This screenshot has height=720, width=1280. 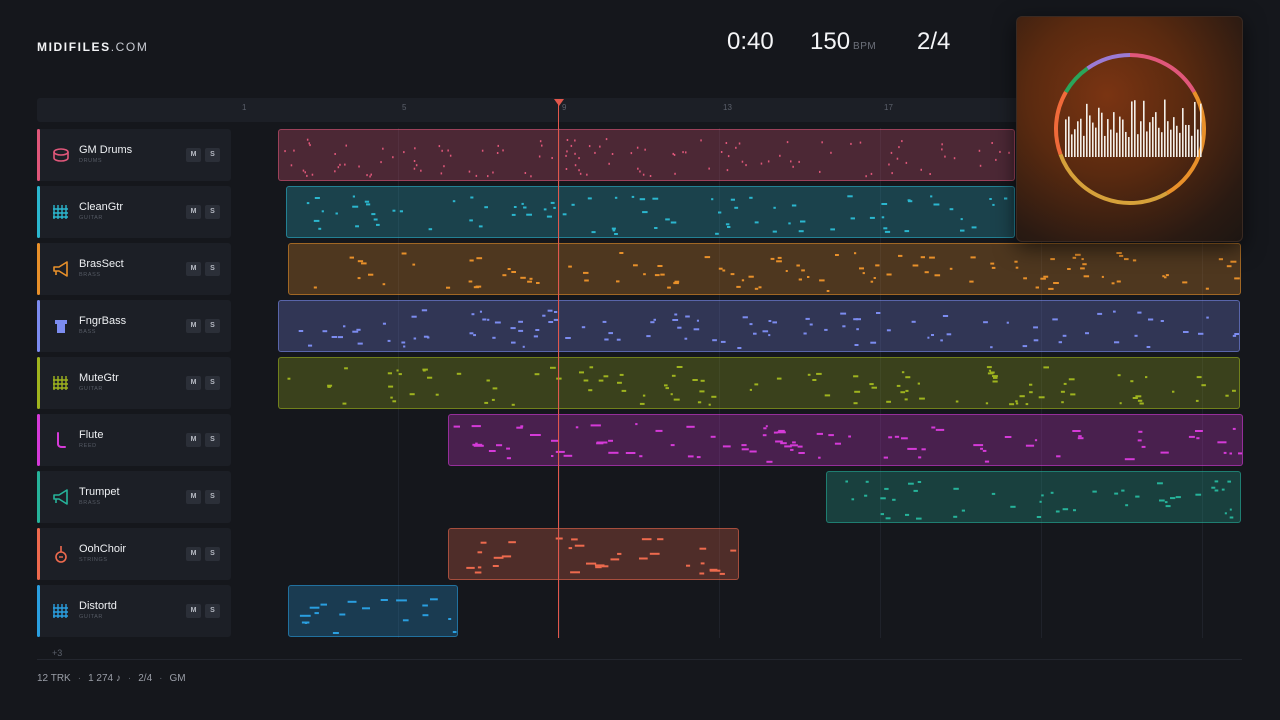 I want to click on track-header-cleangtr: CleanGtr GUITAR M S, so click(x=134, y=212).